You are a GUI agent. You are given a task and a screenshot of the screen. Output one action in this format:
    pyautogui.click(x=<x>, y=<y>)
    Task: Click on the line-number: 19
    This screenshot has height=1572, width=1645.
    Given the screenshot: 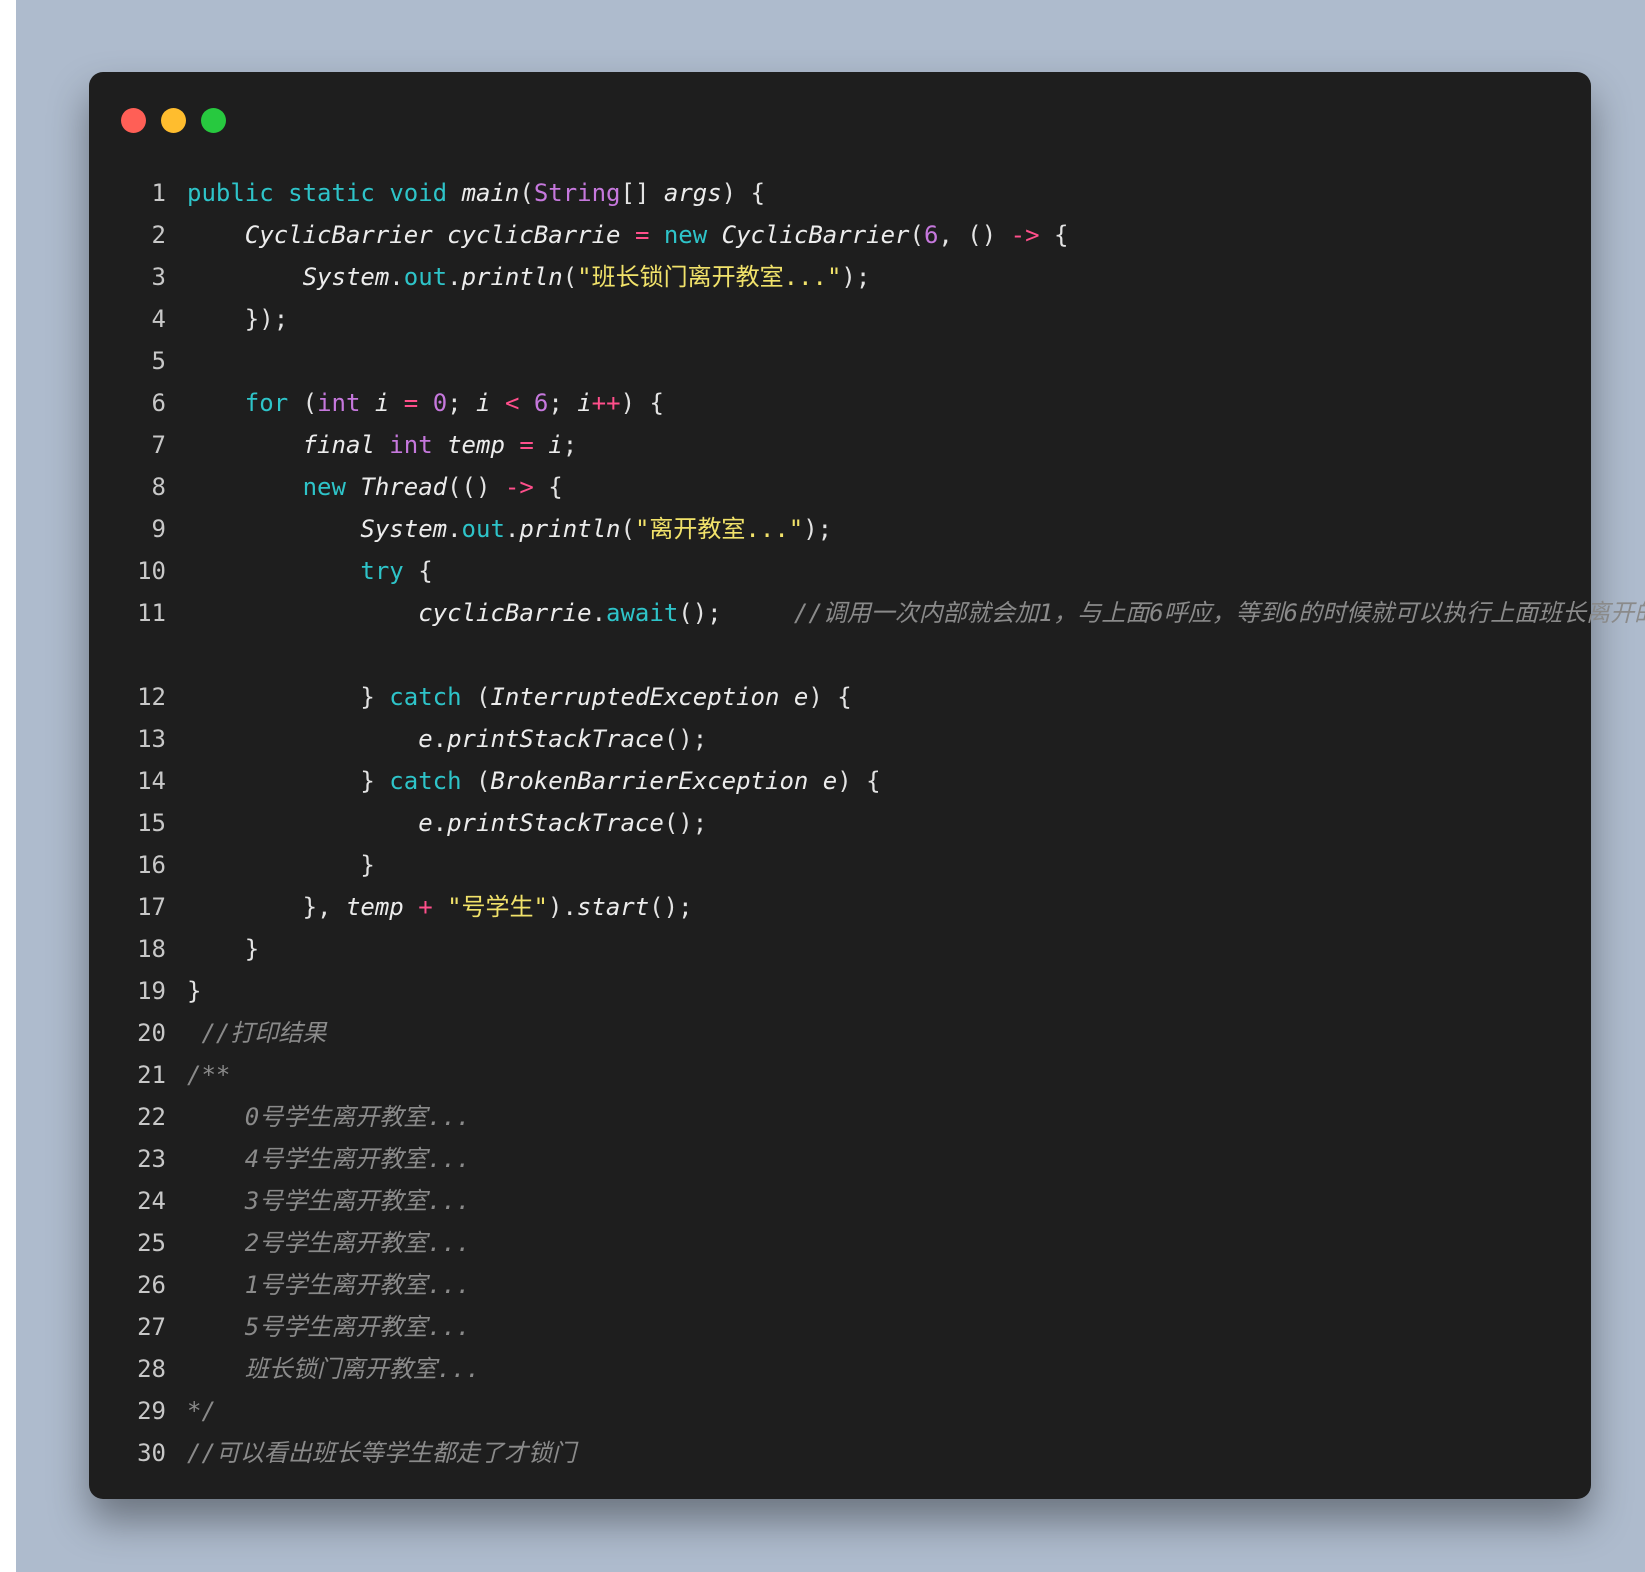 What is the action you would take?
    pyautogui.click(x=151, y=991)
    